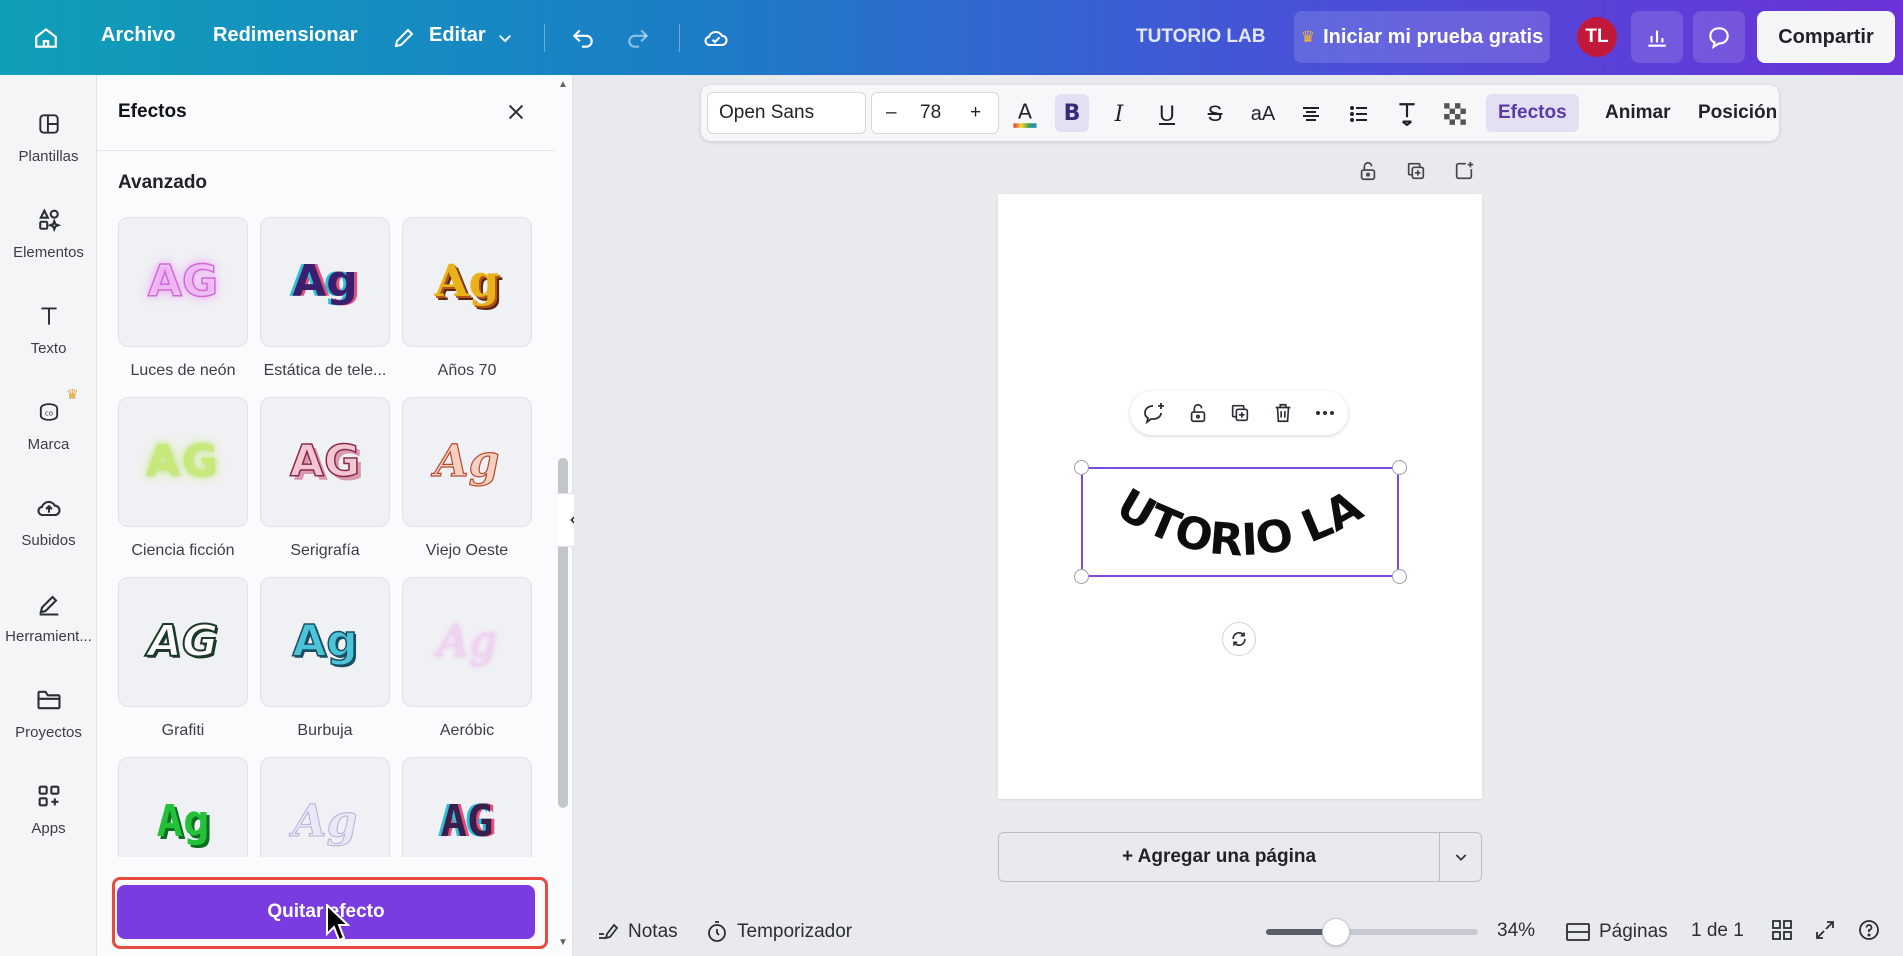  I want to click on start-trial-button: ♛ Iniciar mi prueba gratis, so click(1422, 37).